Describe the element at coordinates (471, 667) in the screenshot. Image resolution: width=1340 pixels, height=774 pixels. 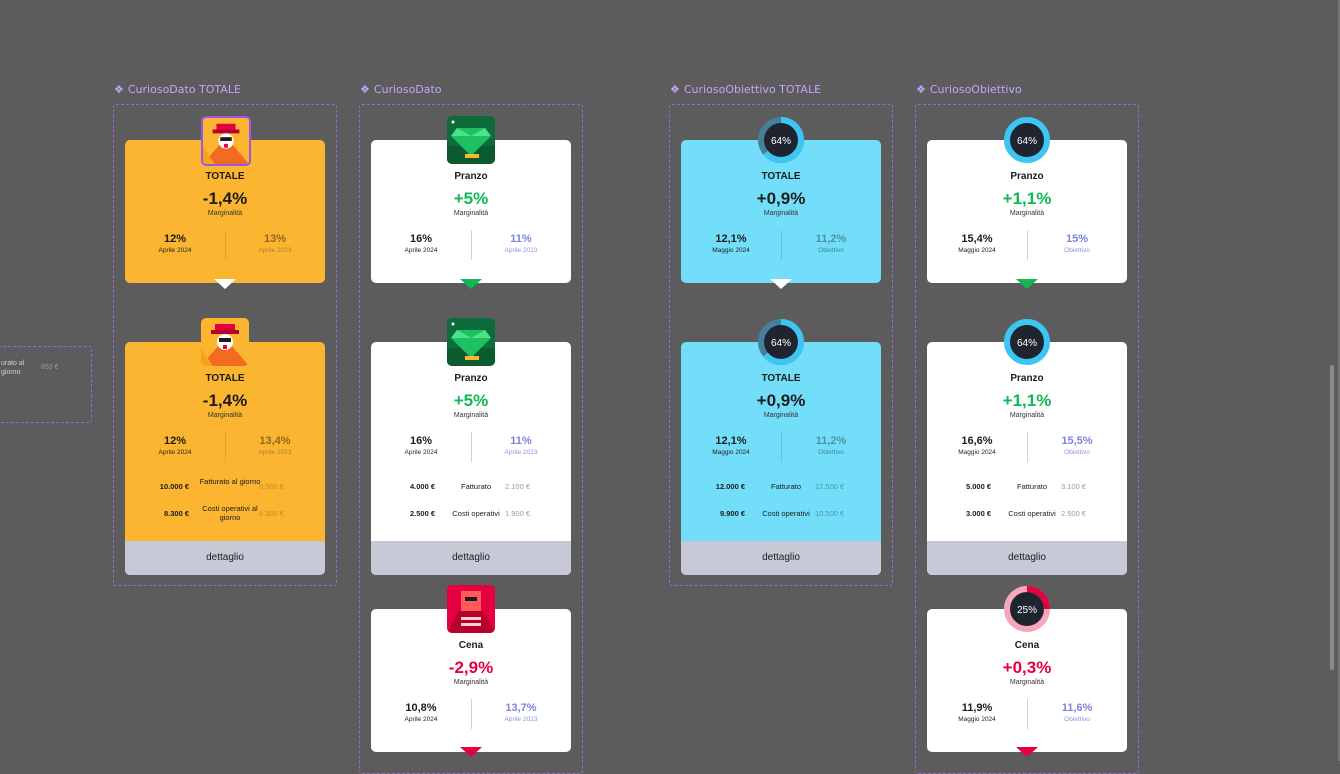
I see `marginality-value: -2,9%` at that location.